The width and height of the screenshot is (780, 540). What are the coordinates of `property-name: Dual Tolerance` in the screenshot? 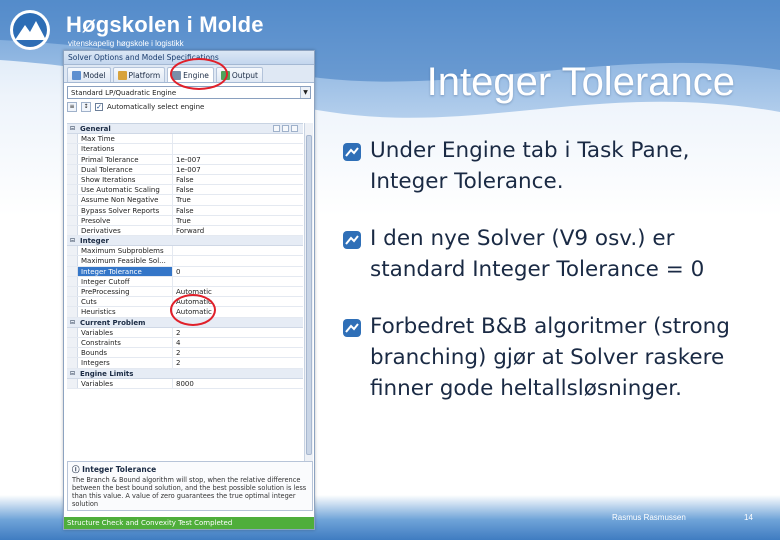 It's located at (125, 169).